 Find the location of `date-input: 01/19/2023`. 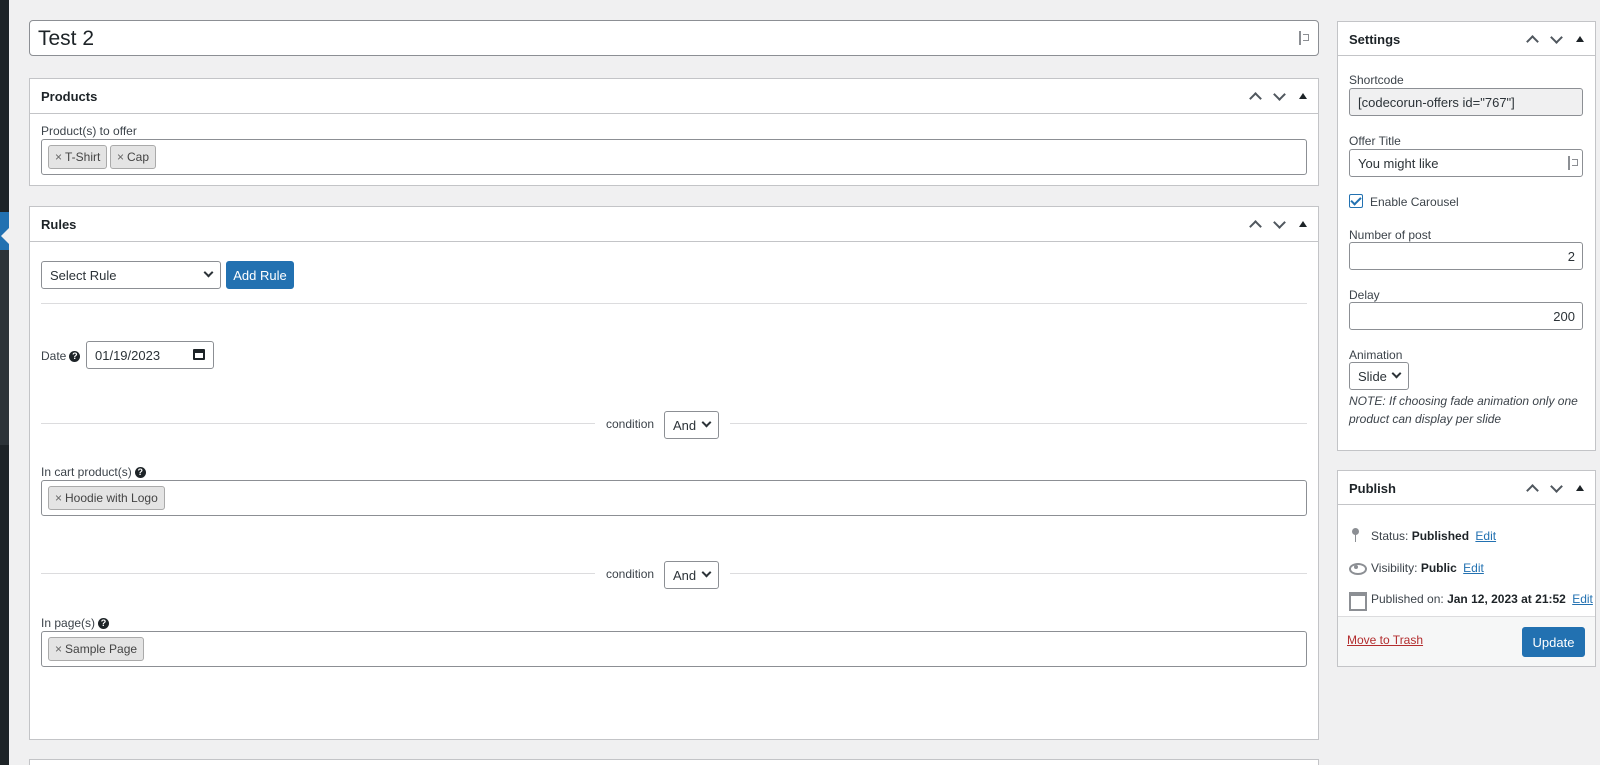

date-input: 01/19/2023 is located at coordinates (150, 355).